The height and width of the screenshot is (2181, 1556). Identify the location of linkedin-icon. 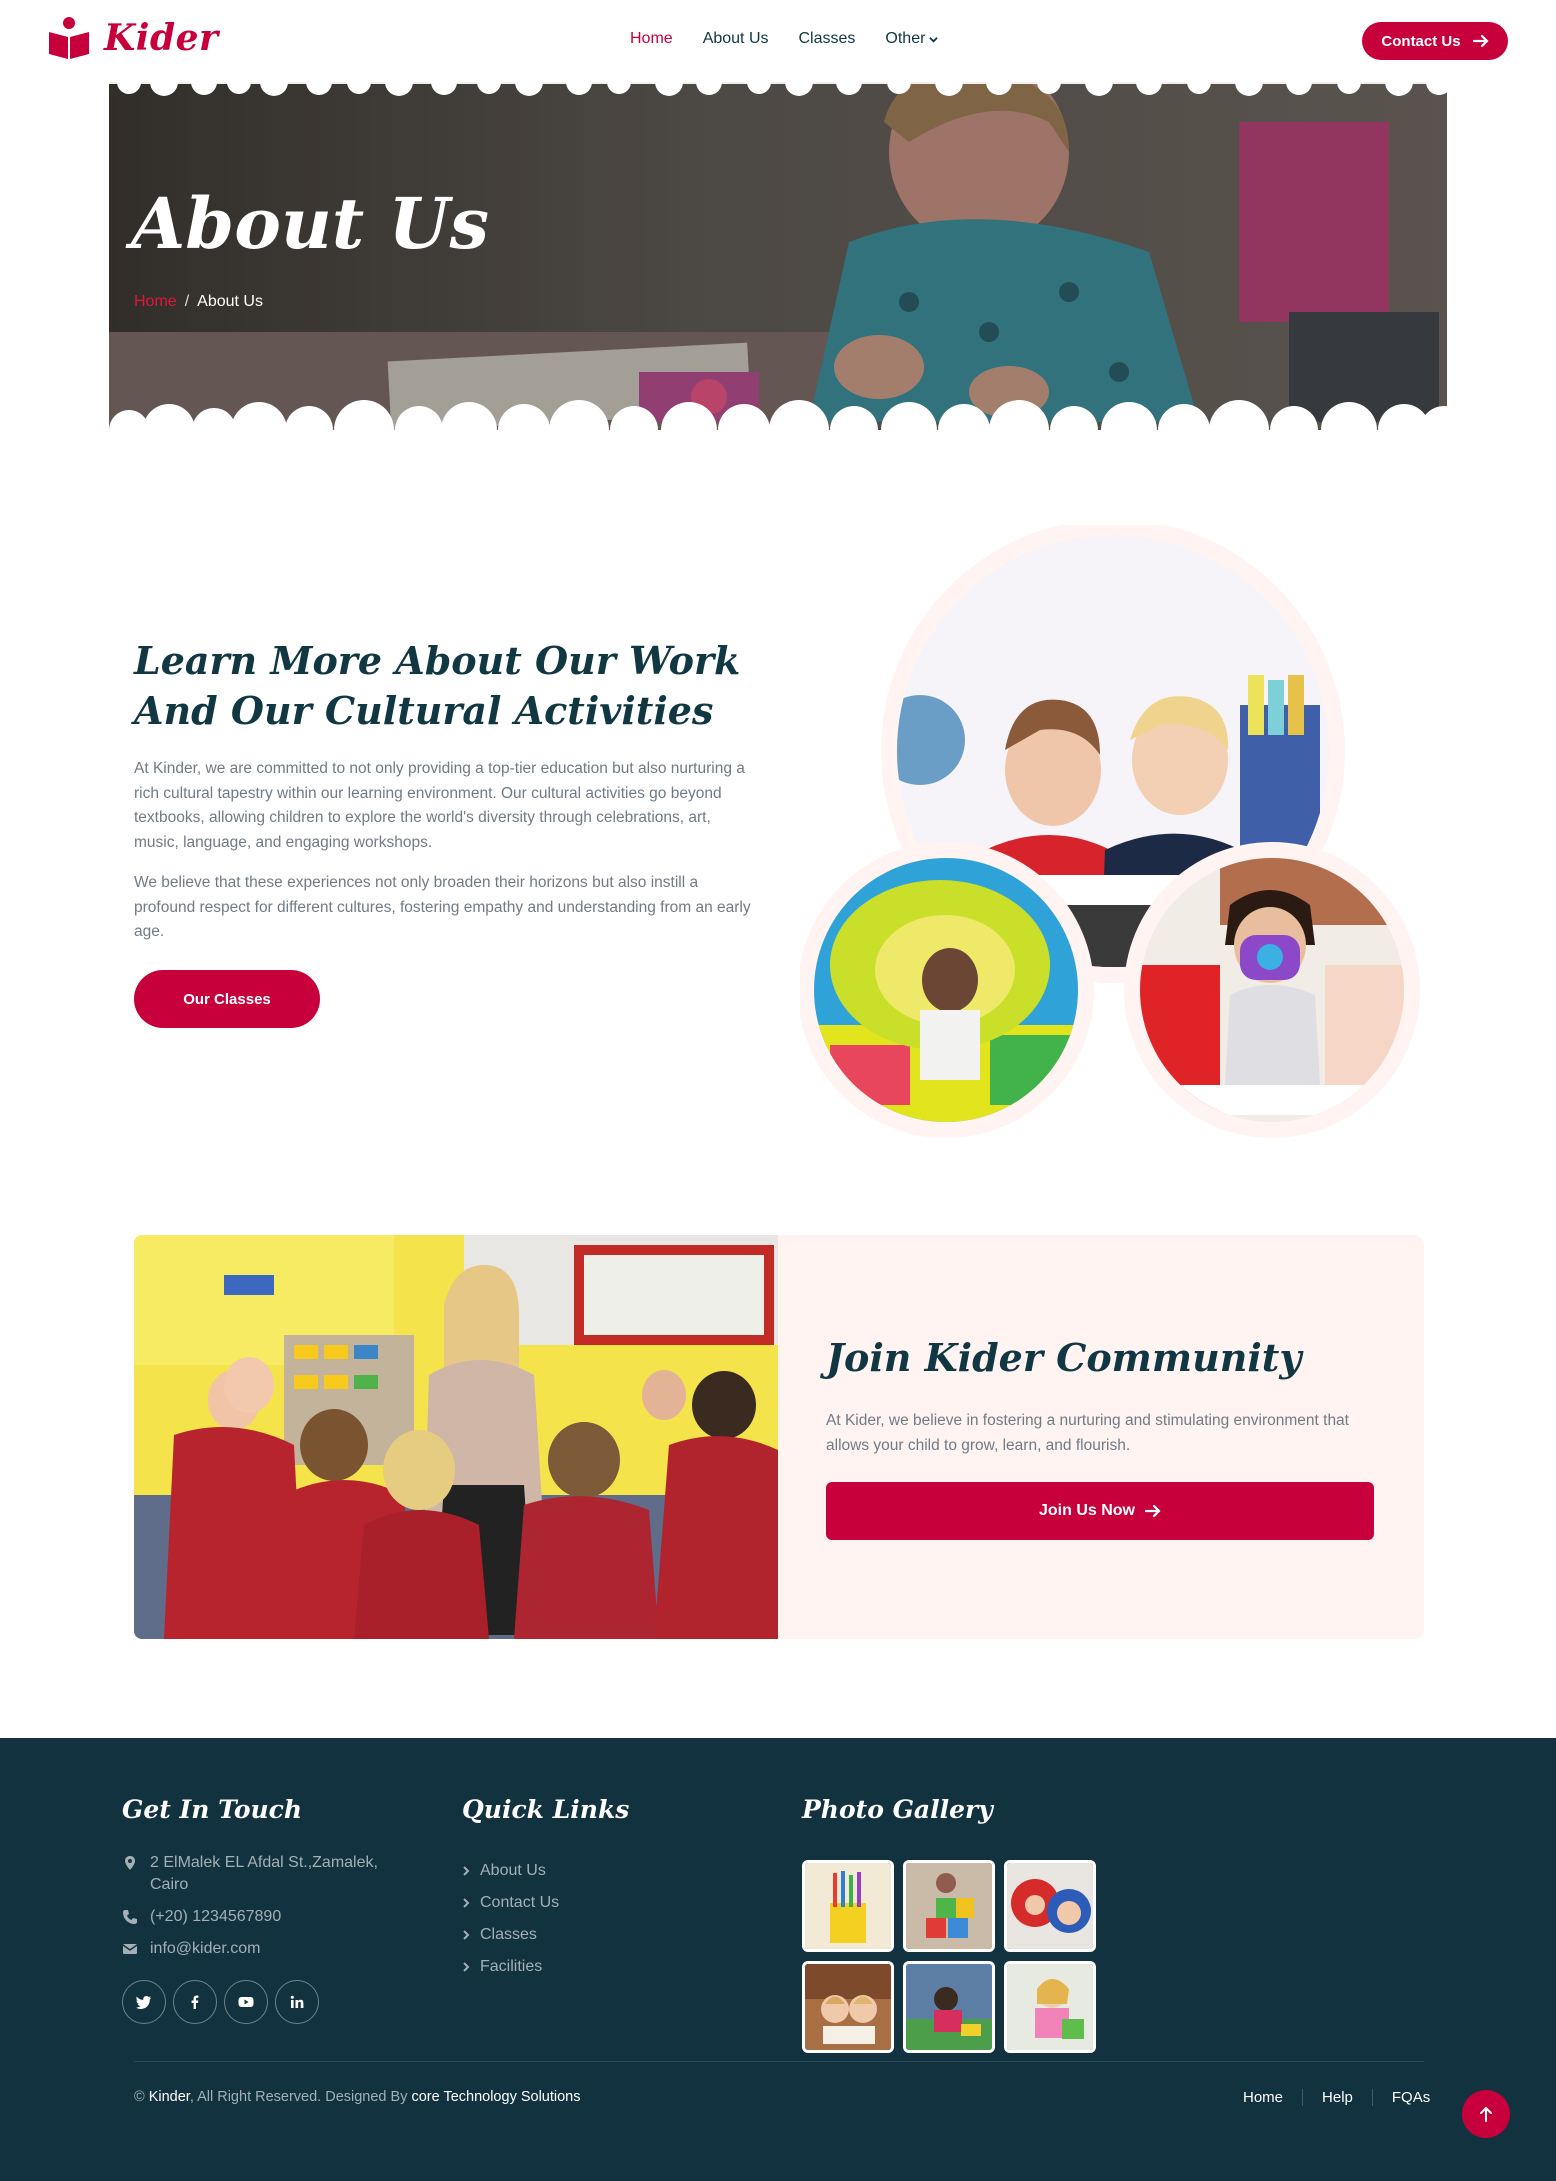
(297, 2001).